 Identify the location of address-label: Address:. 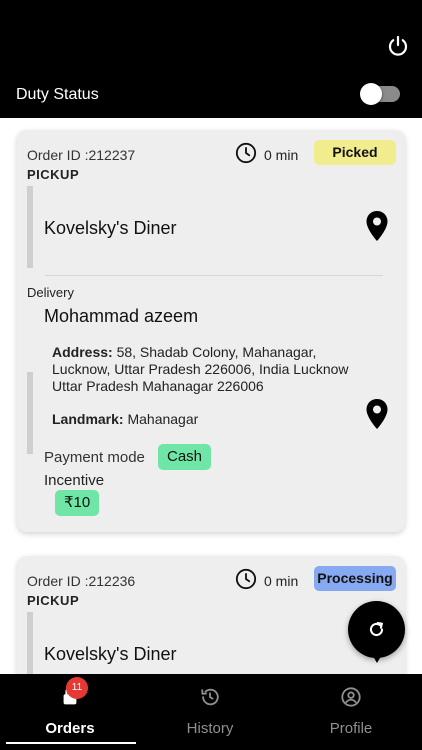
(82, 352).